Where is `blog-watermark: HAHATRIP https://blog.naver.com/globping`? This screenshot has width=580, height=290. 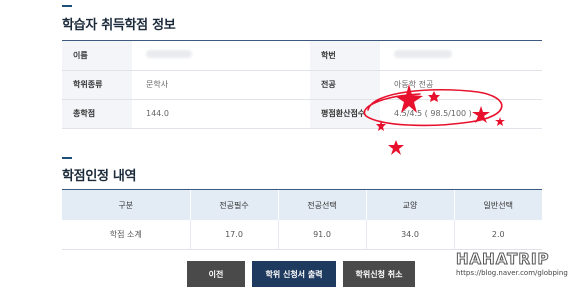 blog-watermark: HAHATRIP https://blog.naver.com/globping is located at coordinates (512, 264).